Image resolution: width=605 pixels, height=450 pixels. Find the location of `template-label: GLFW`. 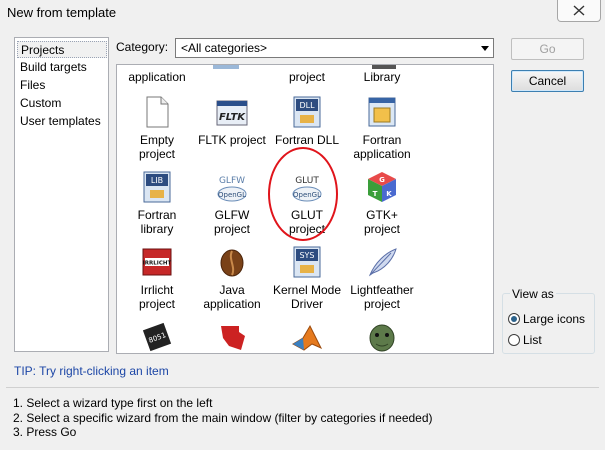

template-label: GLFW is located at coordinates (232, 215).